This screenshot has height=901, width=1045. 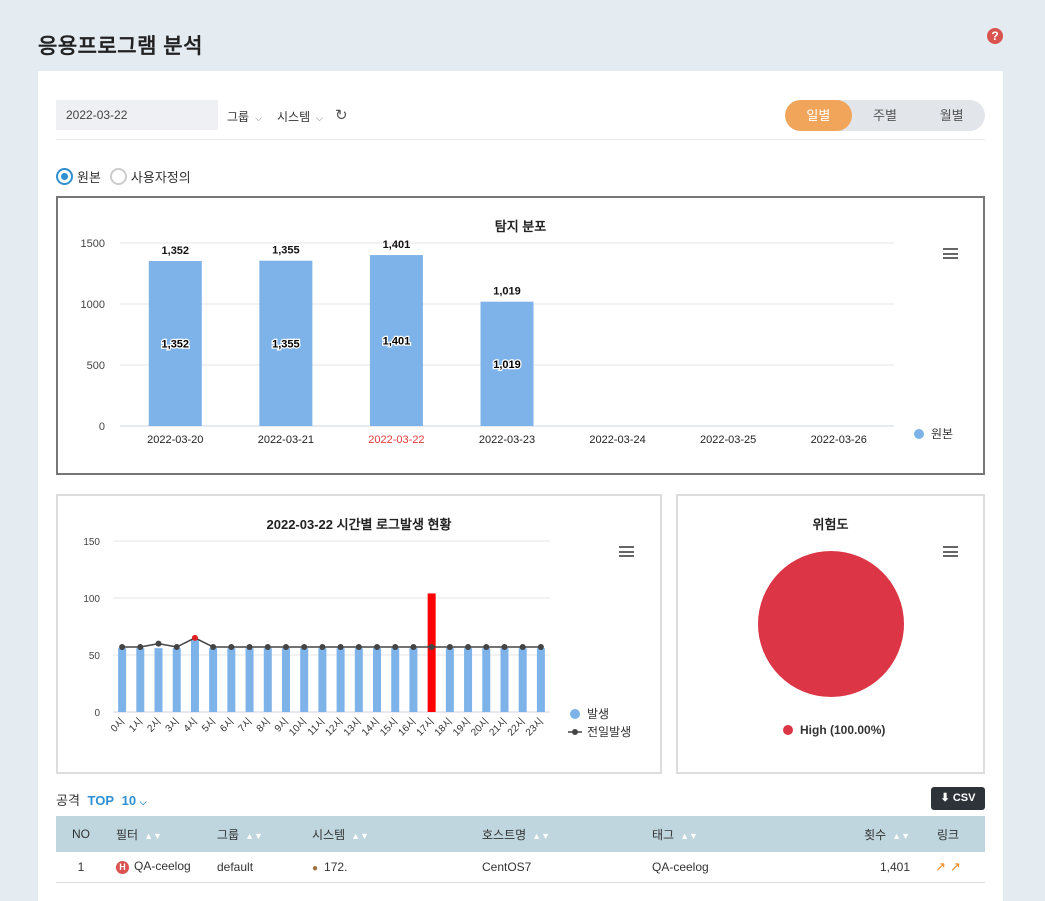 What do you see at coordinates (161, 867) in the screenshot?
I see `cell-filter: H QA-ceelog` at bounding box center [161, 867].